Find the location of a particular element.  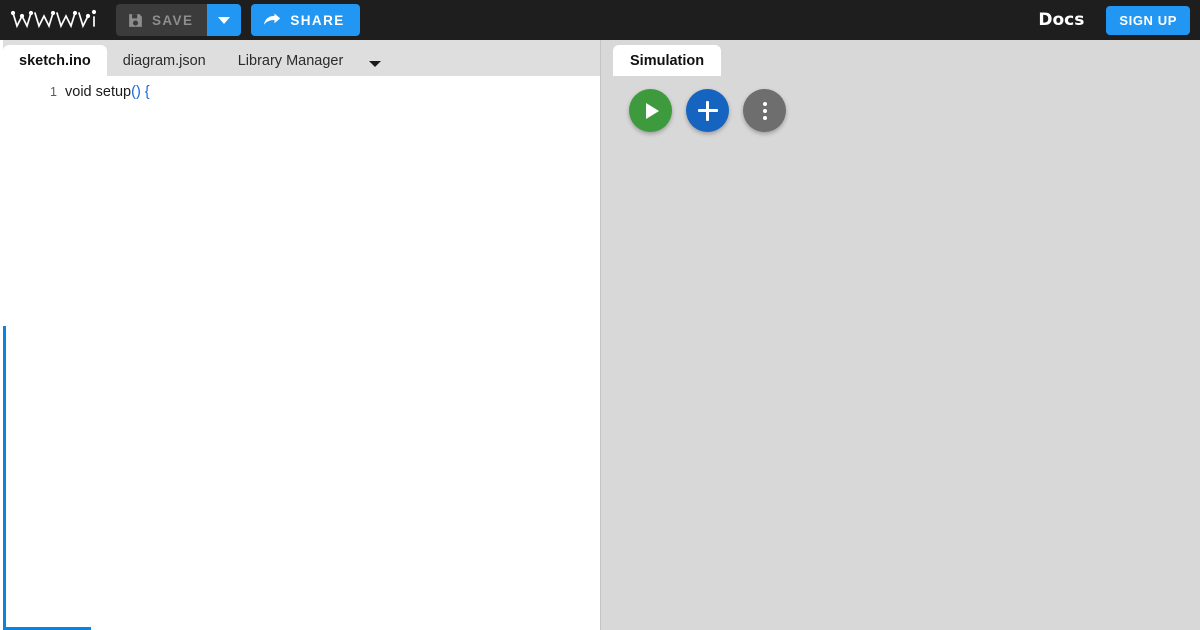

wokwi-logo-icon is located at coordinates (53, 19).